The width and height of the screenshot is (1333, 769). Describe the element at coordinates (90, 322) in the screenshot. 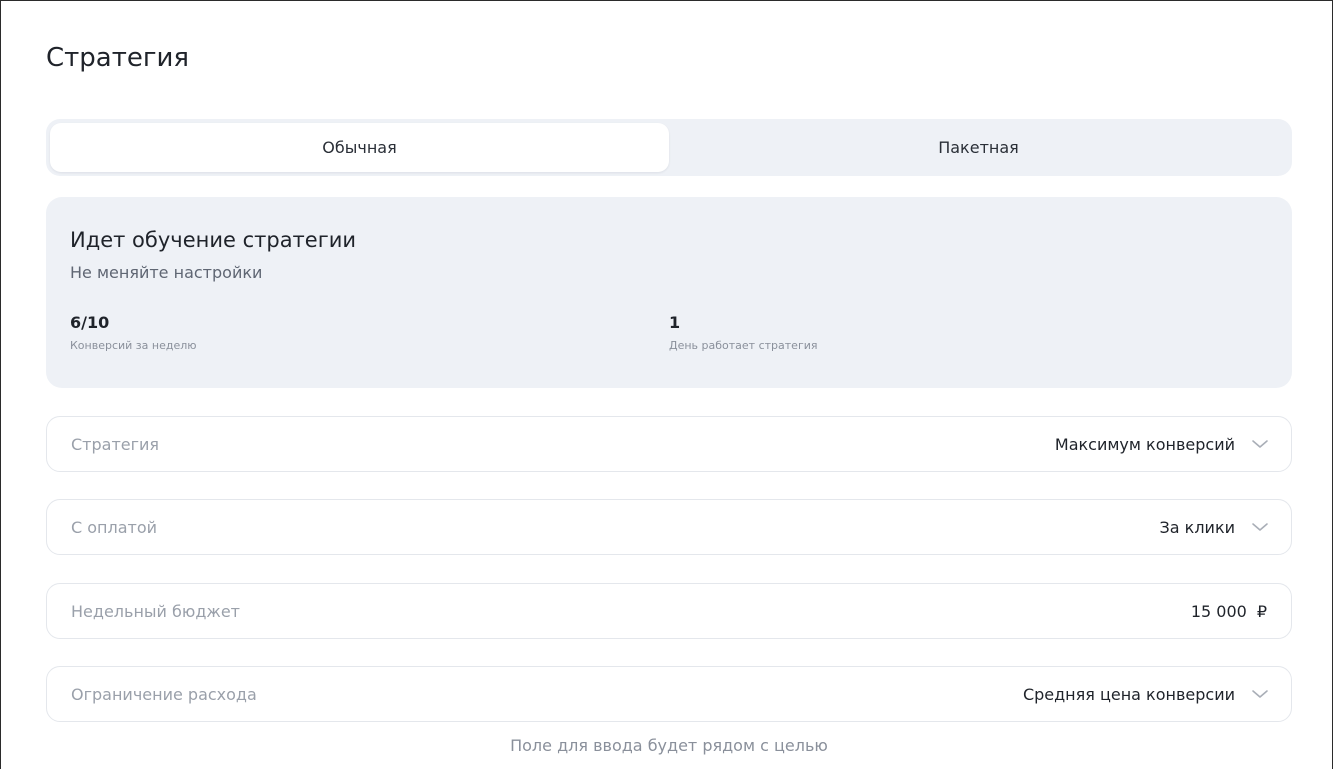

I see `stat-conversions-value: 6/10` at that location.